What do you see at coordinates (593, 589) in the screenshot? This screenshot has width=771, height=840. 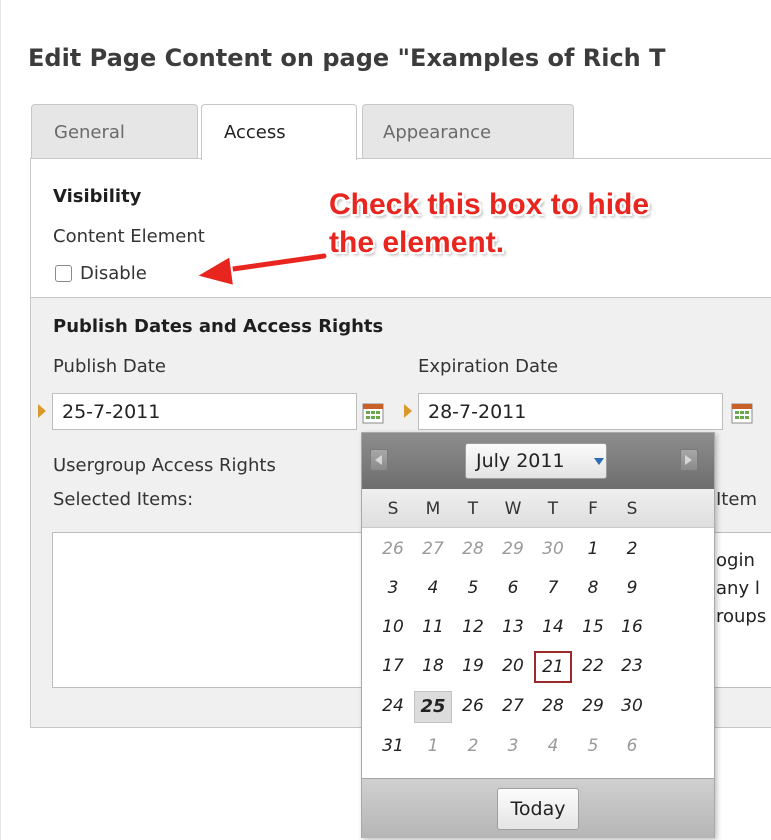 I see `calendar-day: 8` at bounding box center [593, 589].